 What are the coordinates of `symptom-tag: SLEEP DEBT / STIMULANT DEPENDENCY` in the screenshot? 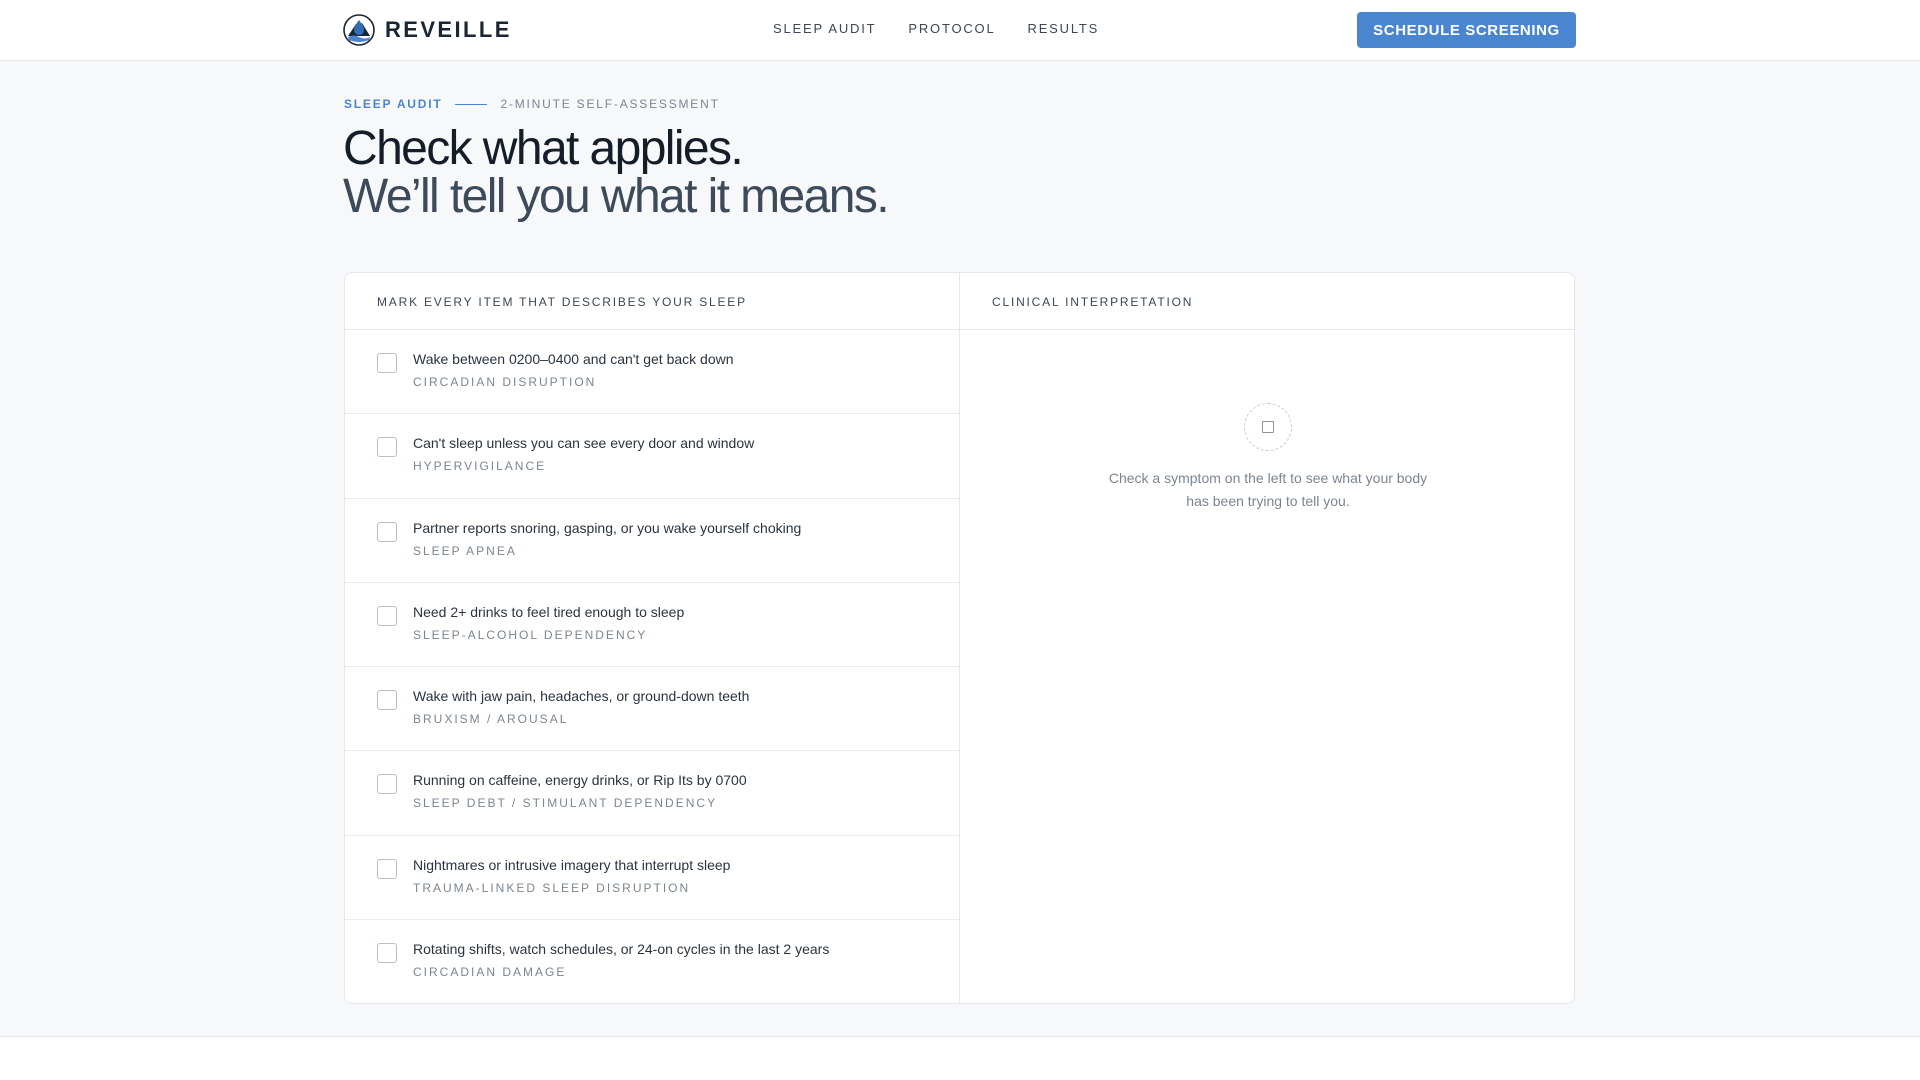 It's located at (565, 803).